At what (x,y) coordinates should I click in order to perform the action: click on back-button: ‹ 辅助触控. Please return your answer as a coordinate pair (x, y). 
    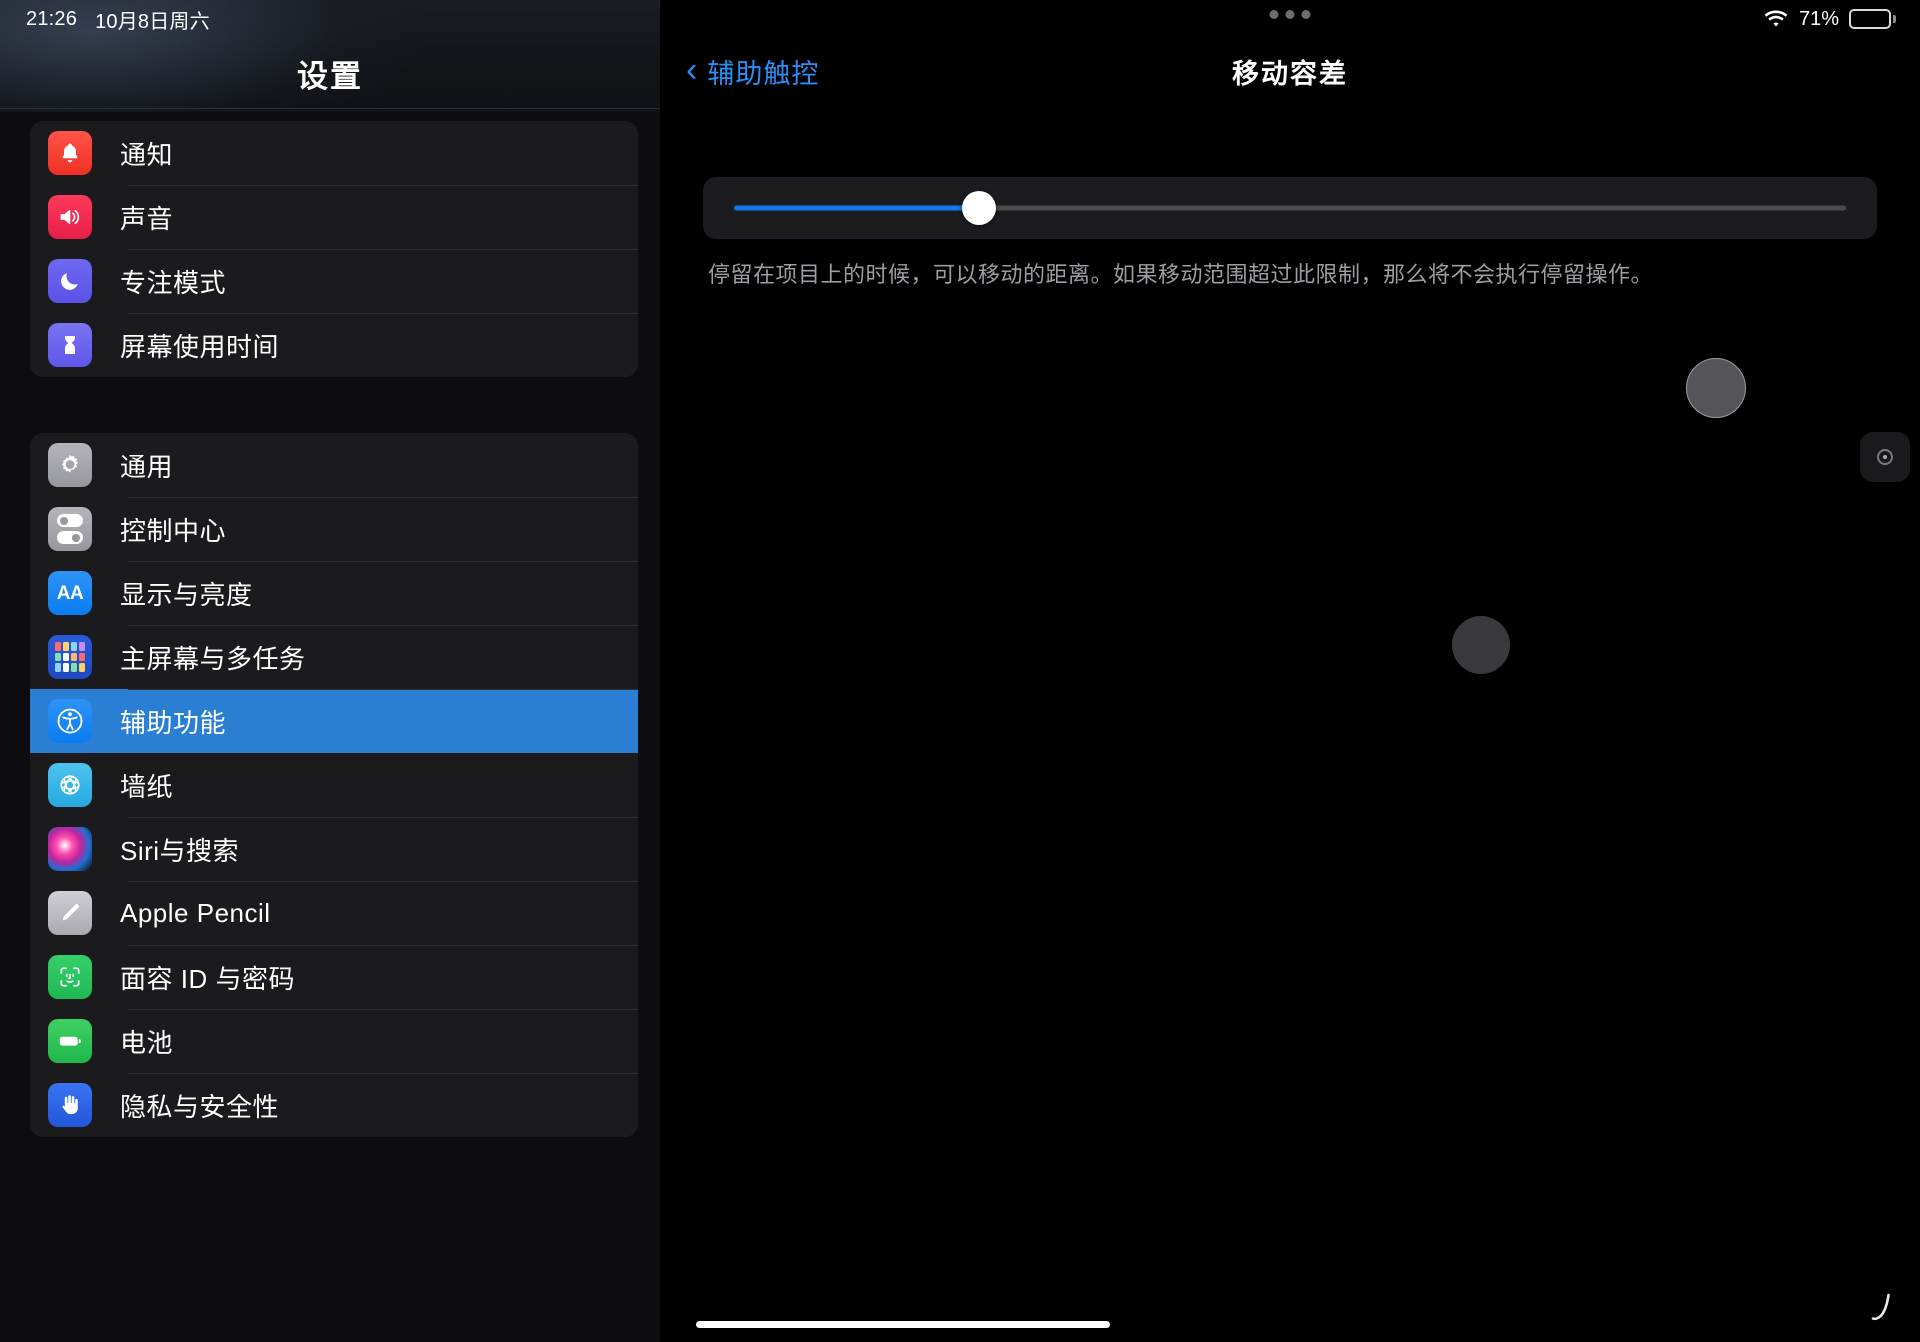
    Looking at the image, I should click on (752, 71).